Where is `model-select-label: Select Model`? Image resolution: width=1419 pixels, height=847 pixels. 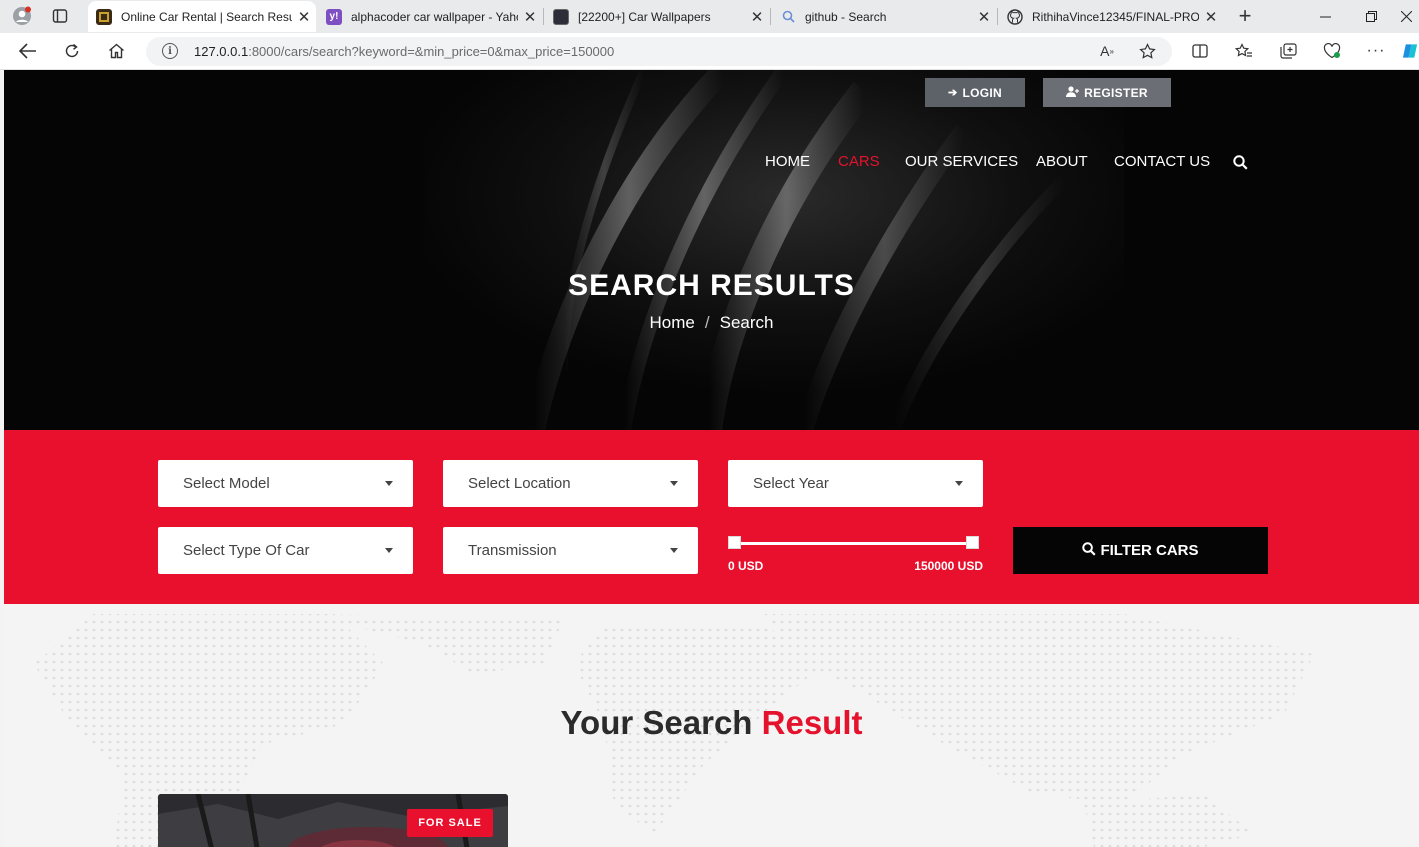 model-select-label: Select Model is located at coordinates (226, 483).